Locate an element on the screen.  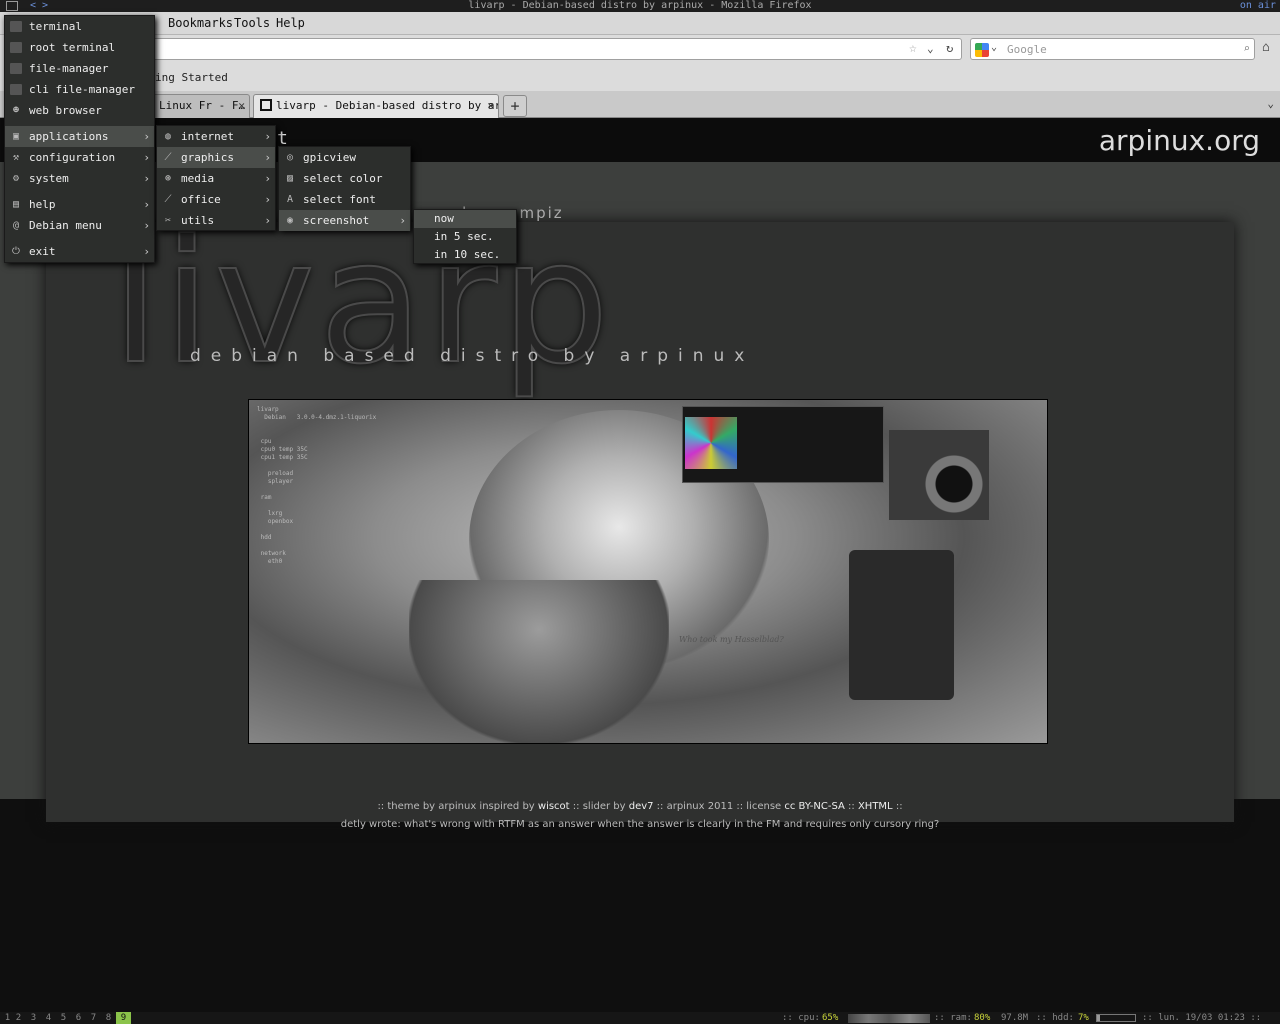
workspace-8: 8 is located at coordinates (108, 1018).